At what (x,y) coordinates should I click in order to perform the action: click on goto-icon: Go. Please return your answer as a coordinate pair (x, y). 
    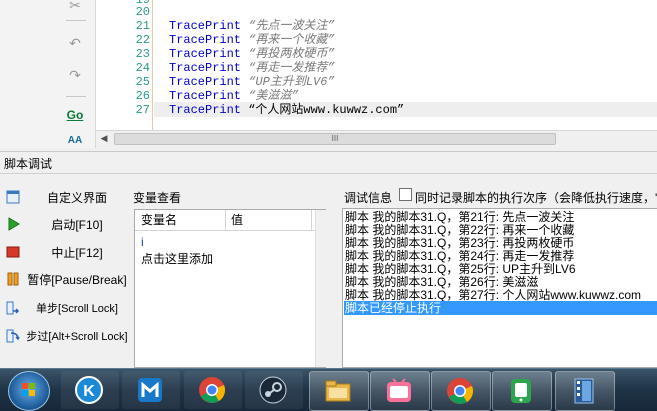
    Looking at the image, I should click on (75, 115).